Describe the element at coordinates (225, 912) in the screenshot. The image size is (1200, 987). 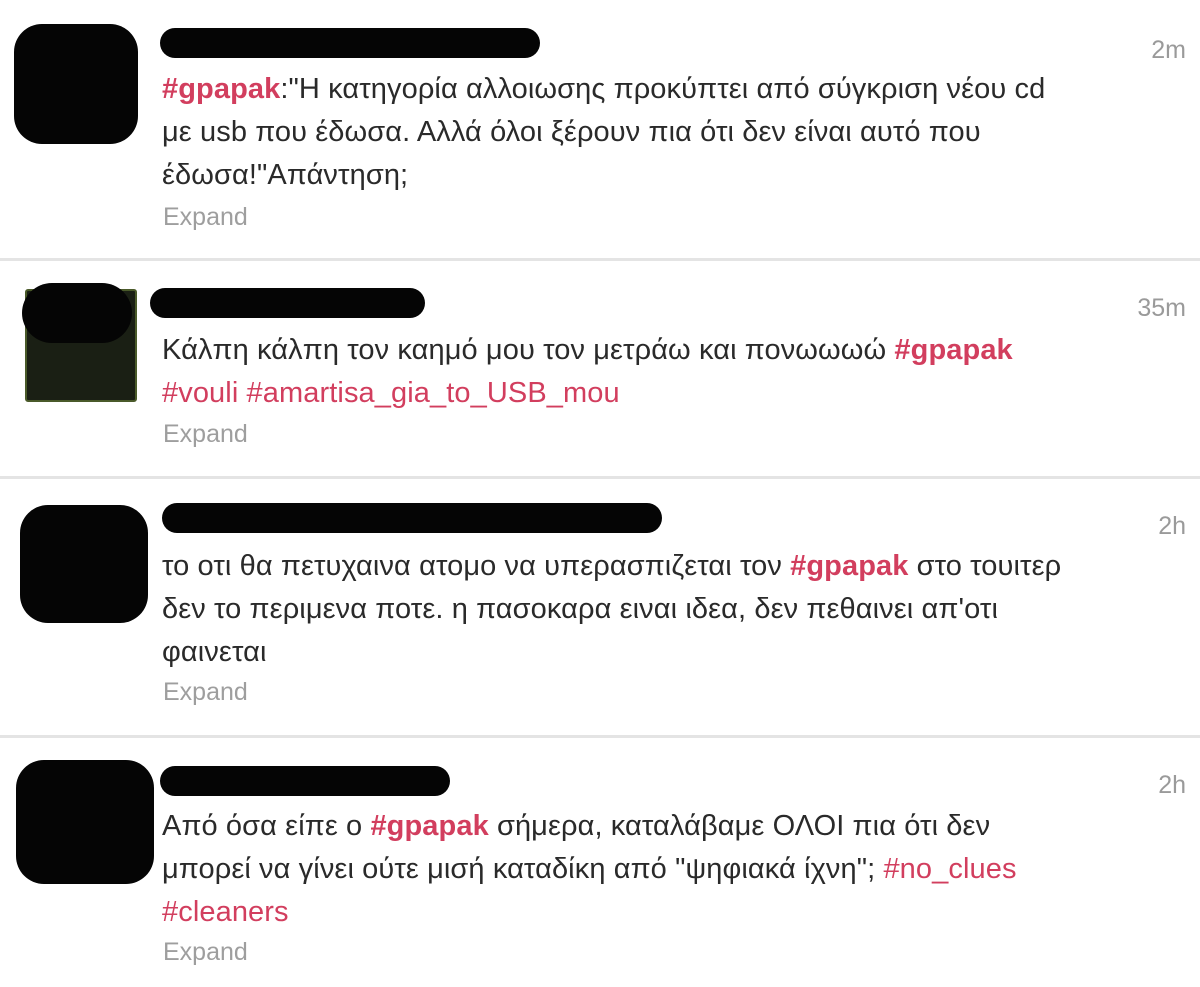
I see `hashtag-link: #cleaners` at that location.